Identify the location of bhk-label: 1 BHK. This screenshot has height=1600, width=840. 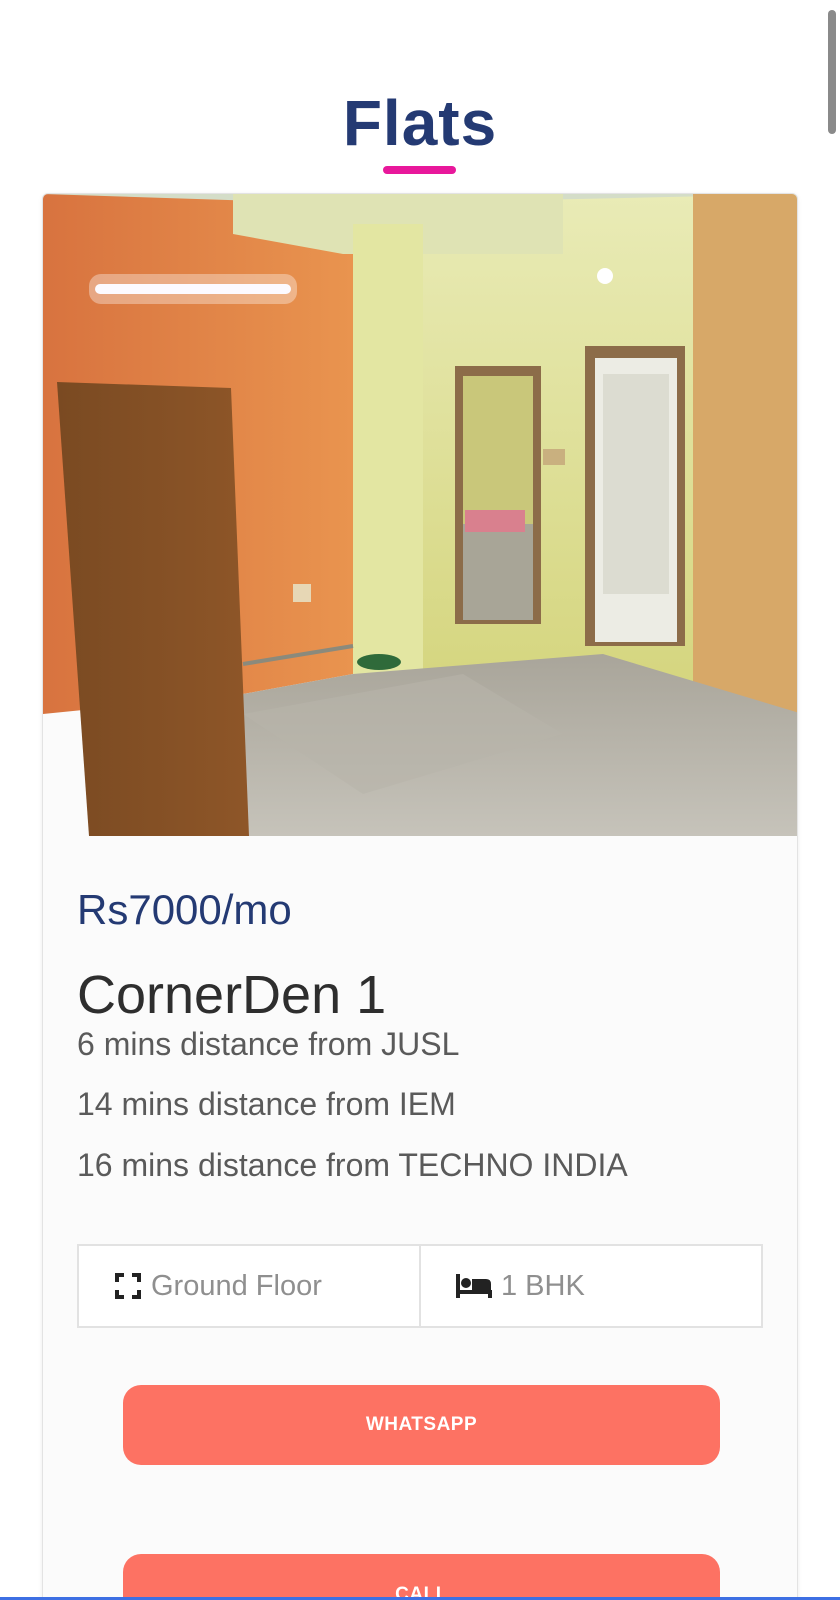
(543, 1285).